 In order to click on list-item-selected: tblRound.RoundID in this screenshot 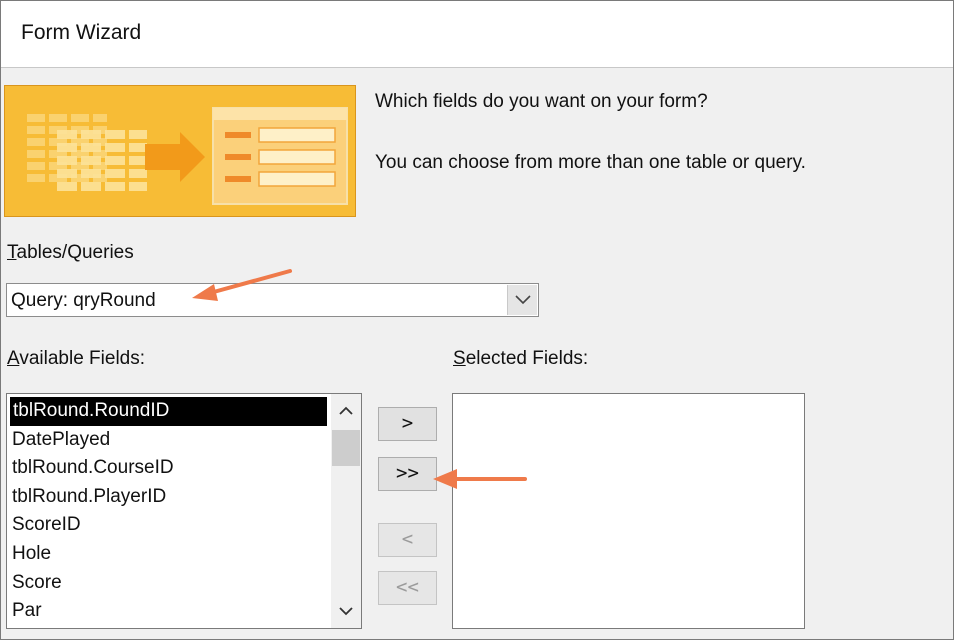, I will do `click(168, 411)`.